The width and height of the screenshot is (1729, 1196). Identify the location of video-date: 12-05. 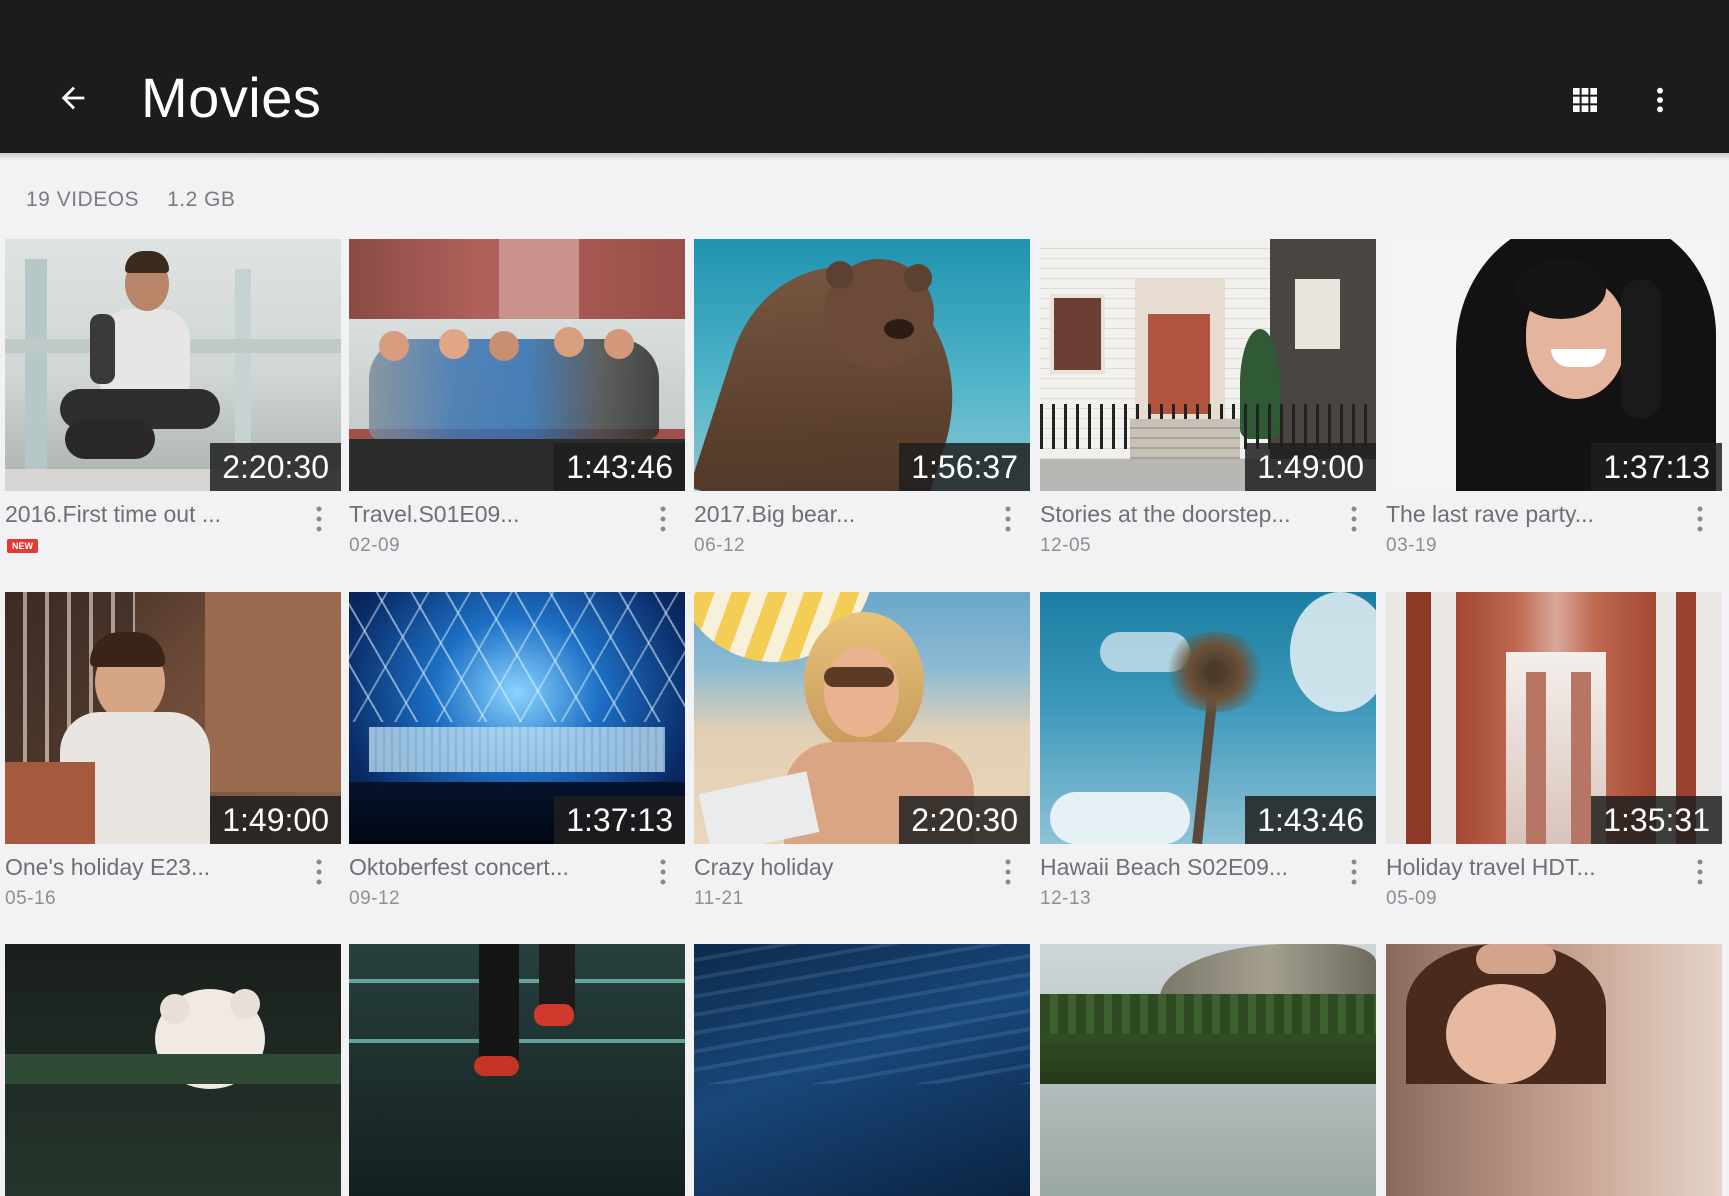
(1066, 545).